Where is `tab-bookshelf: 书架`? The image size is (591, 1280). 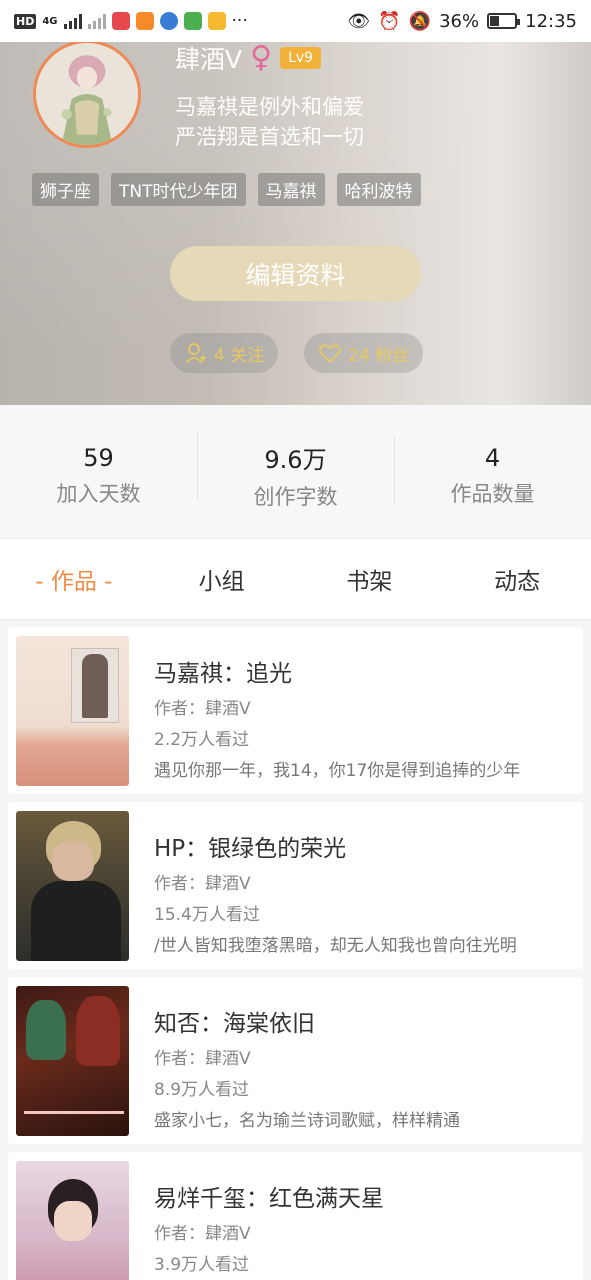 tab-bookshelf: 书架 is located at coordinates (370, 579).